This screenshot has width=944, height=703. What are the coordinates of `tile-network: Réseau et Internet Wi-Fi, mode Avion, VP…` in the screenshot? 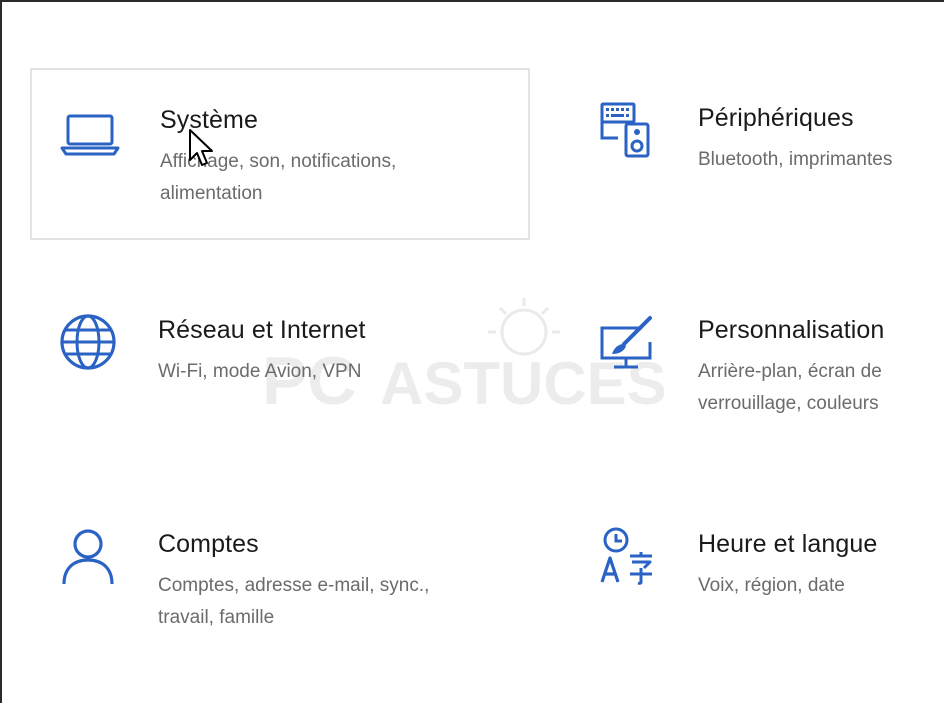 It's located at (280, 366).